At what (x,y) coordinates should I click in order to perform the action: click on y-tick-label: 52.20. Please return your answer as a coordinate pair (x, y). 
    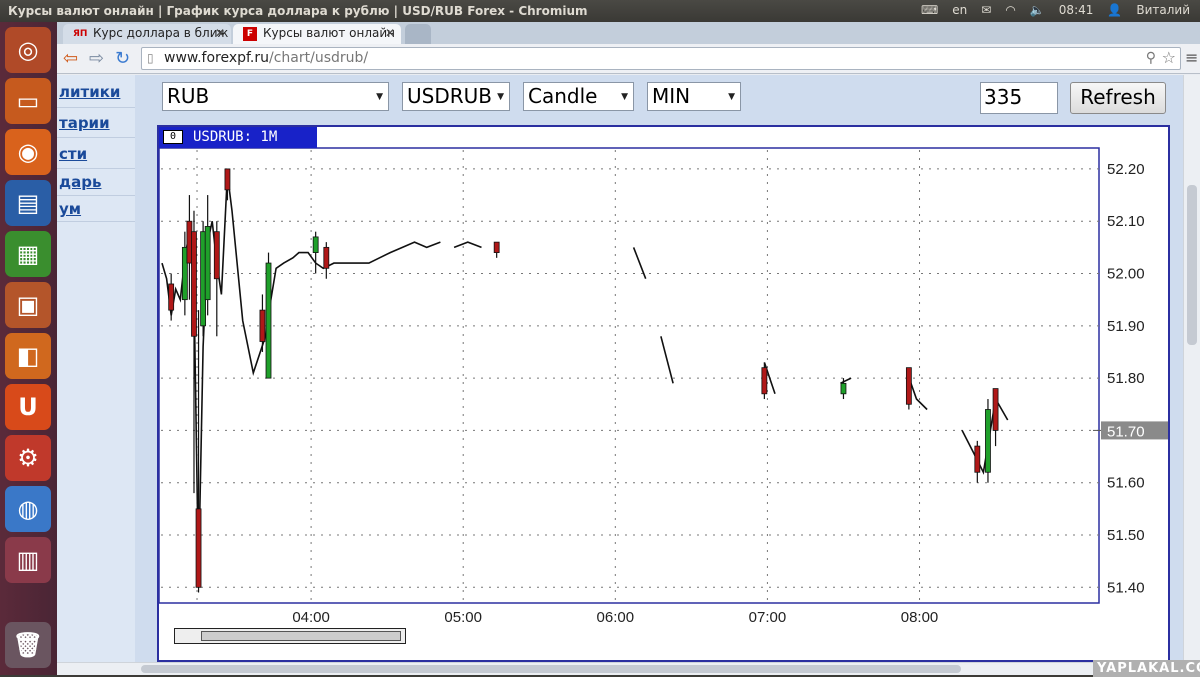
    Looking at the image, I should click on (1126, 169).